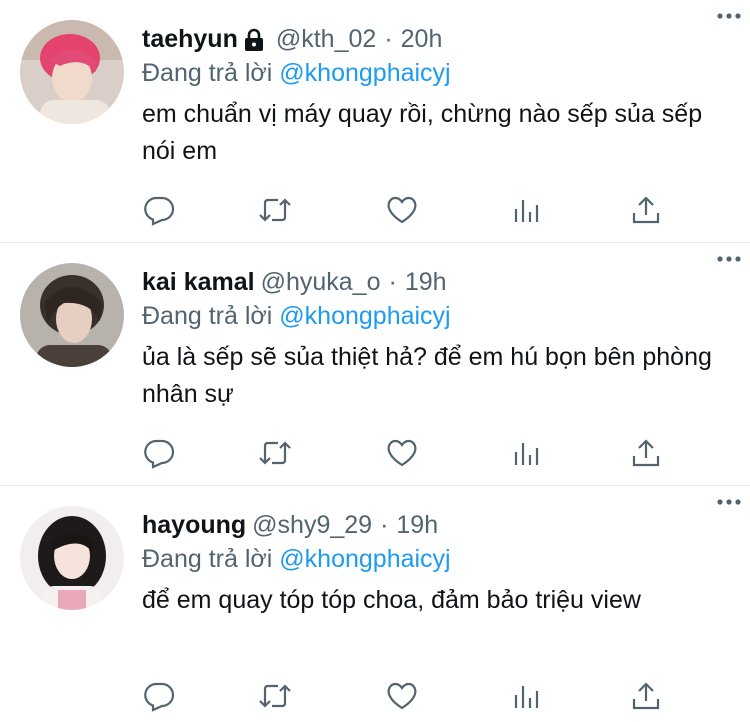  I want to click on display-name: taehyun, so click(190, 39).